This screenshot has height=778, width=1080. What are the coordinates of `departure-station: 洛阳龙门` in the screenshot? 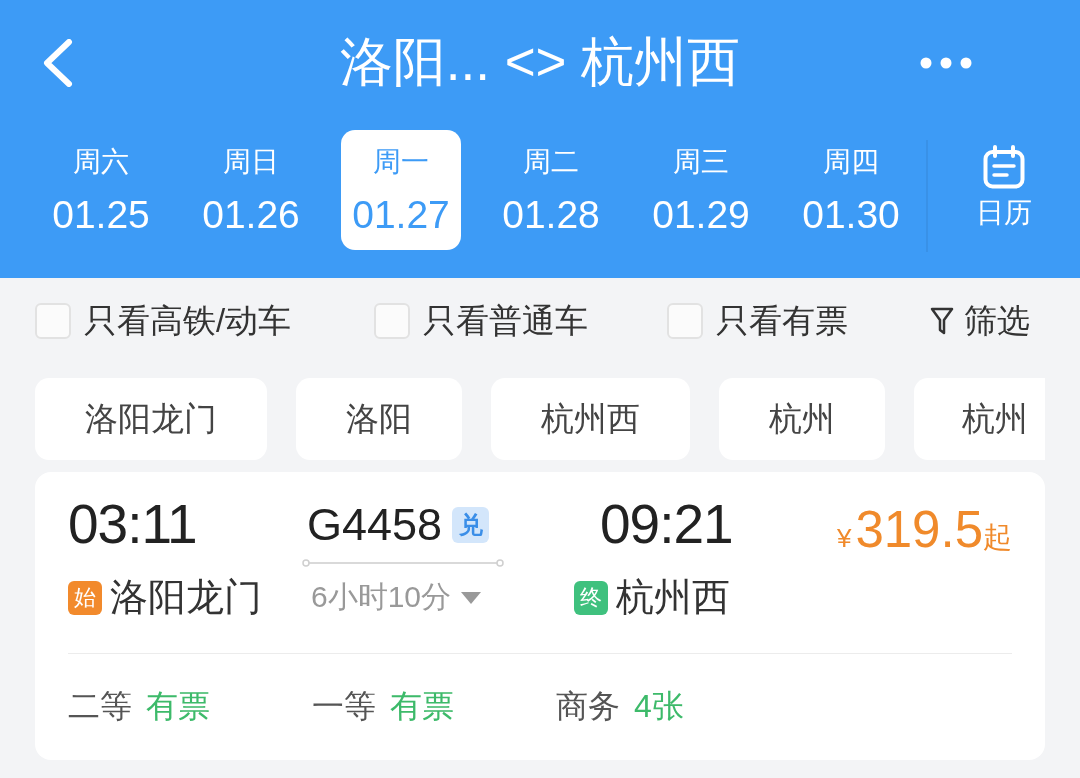 It's located at (186, 597).